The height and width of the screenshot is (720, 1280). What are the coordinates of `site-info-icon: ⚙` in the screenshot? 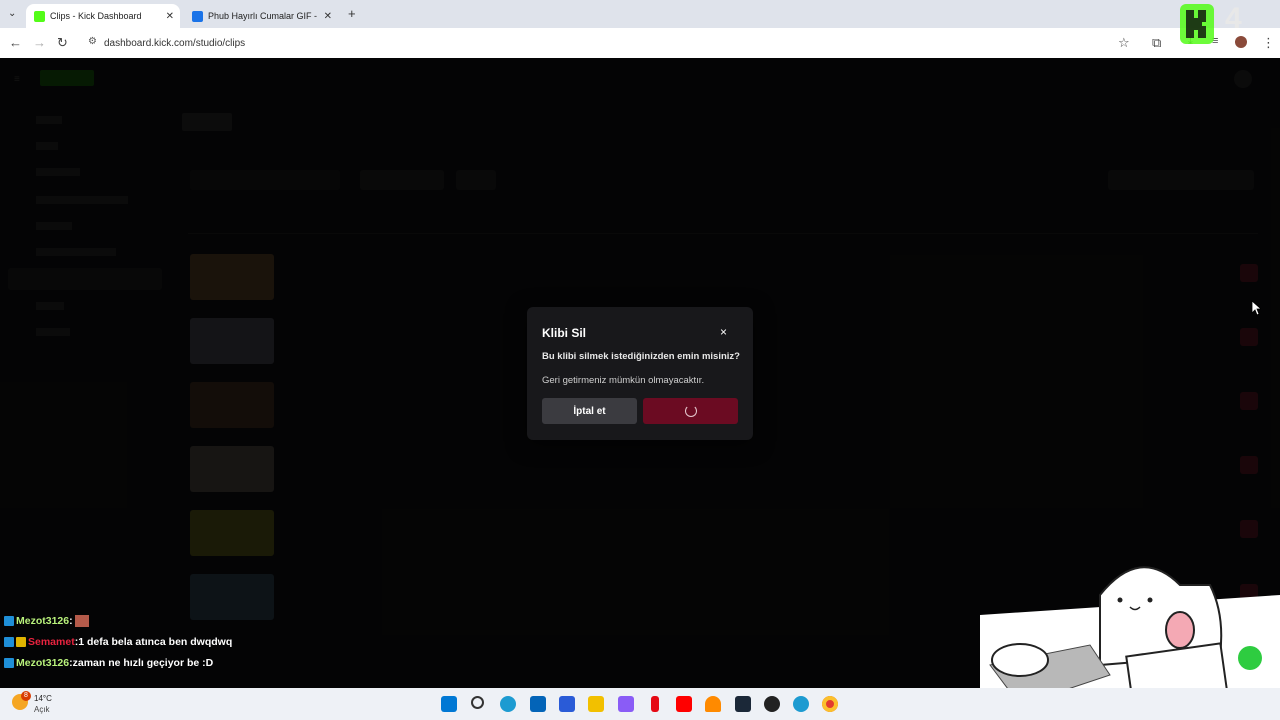 It's located at (92, 41).